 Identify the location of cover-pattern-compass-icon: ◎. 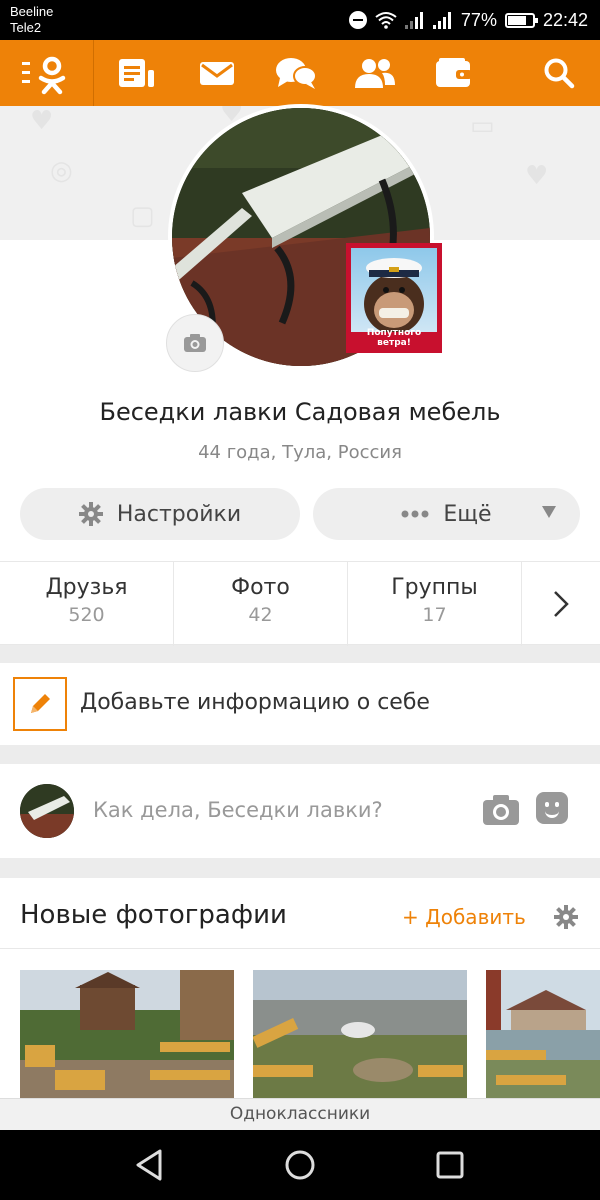
(61, 171).